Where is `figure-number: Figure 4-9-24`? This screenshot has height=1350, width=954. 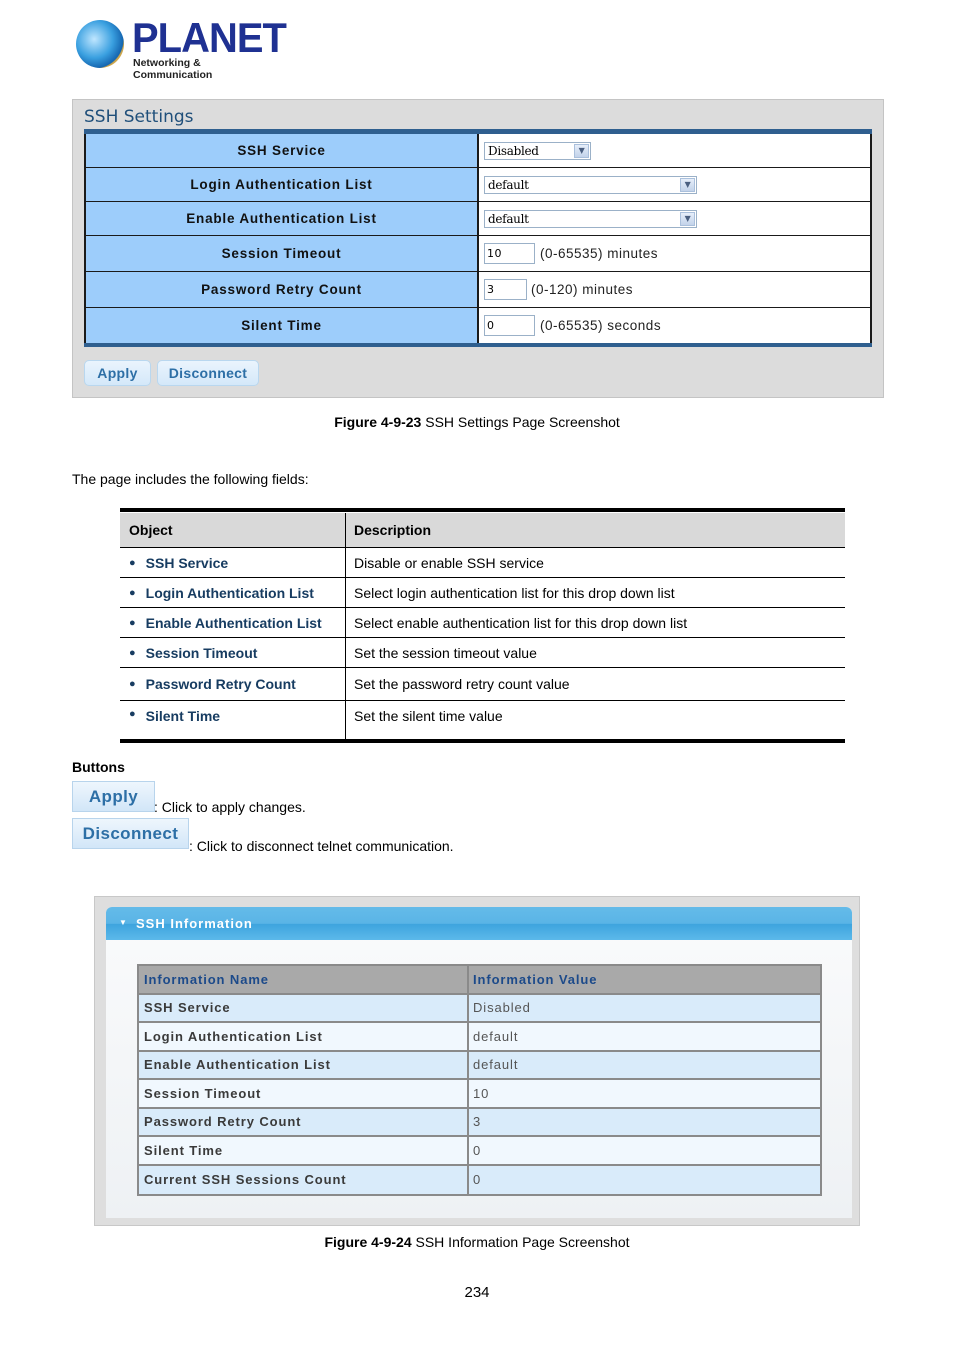
figure-number: Figure 4-9-24 is located at coordinates (368, 1242).